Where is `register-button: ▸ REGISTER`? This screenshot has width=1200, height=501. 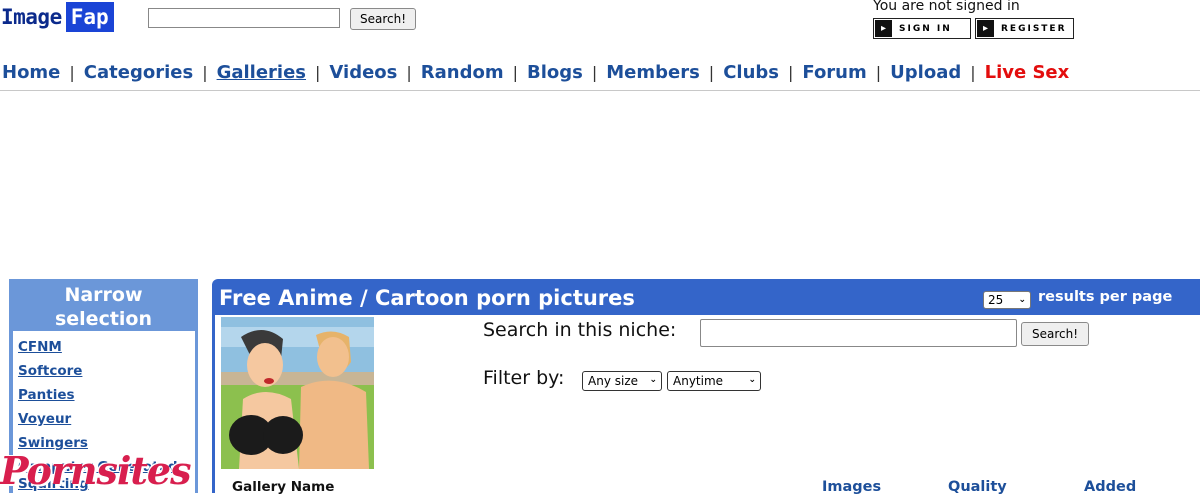
register-button: ▸ REGISTER is located at coordinates (1024, 28).